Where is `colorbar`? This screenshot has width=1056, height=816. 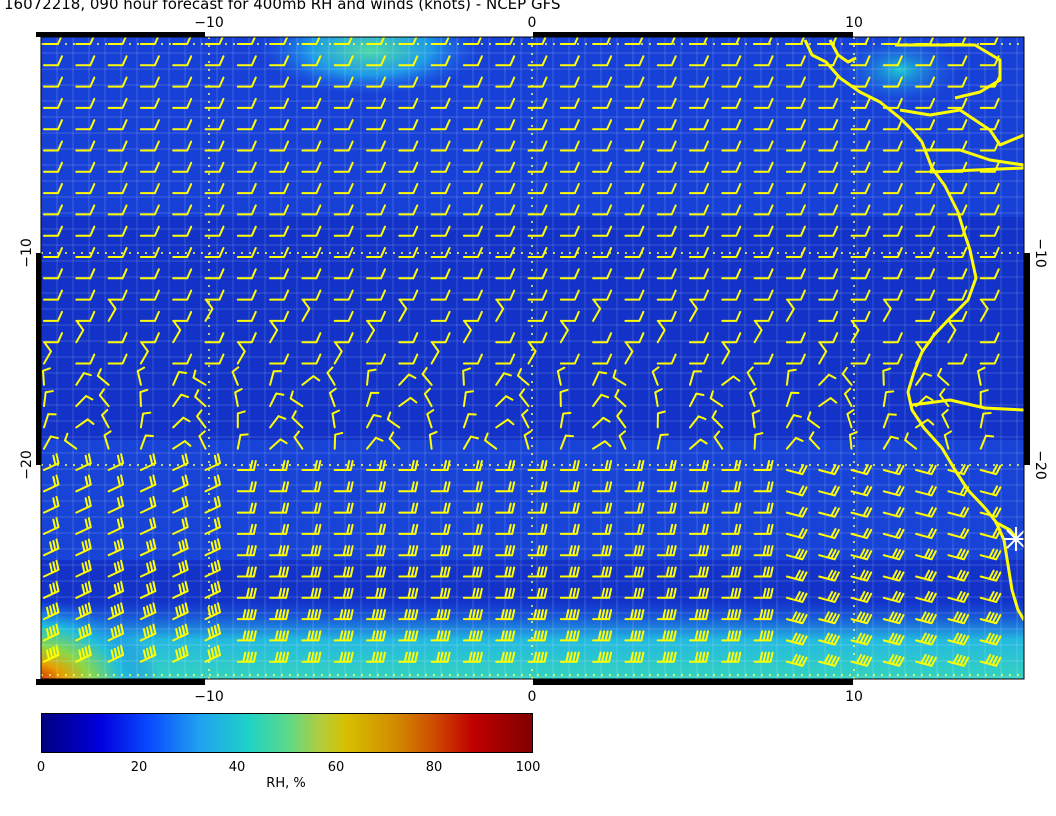 colorbar is located at coordinates (287, 733).